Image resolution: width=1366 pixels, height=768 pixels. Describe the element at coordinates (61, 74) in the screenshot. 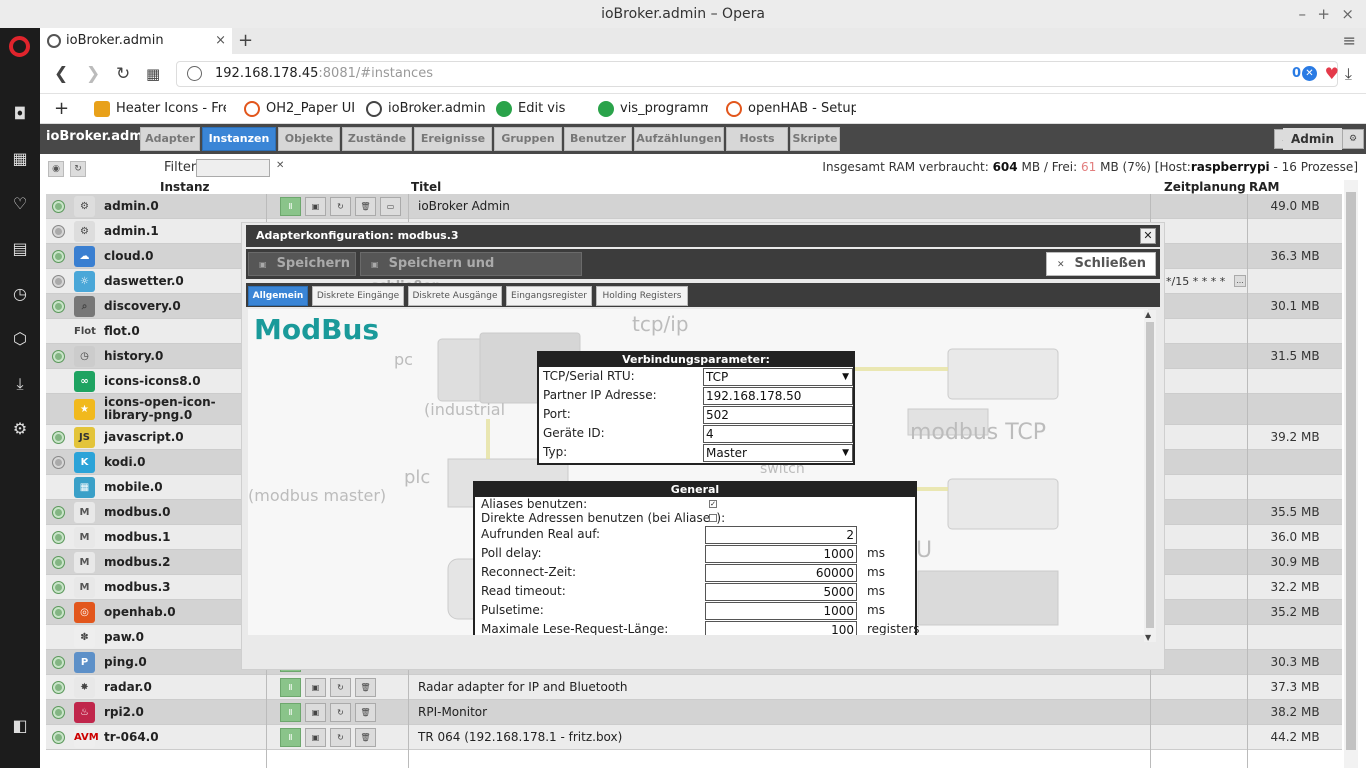

I see `back-icon: ❮` at that location.